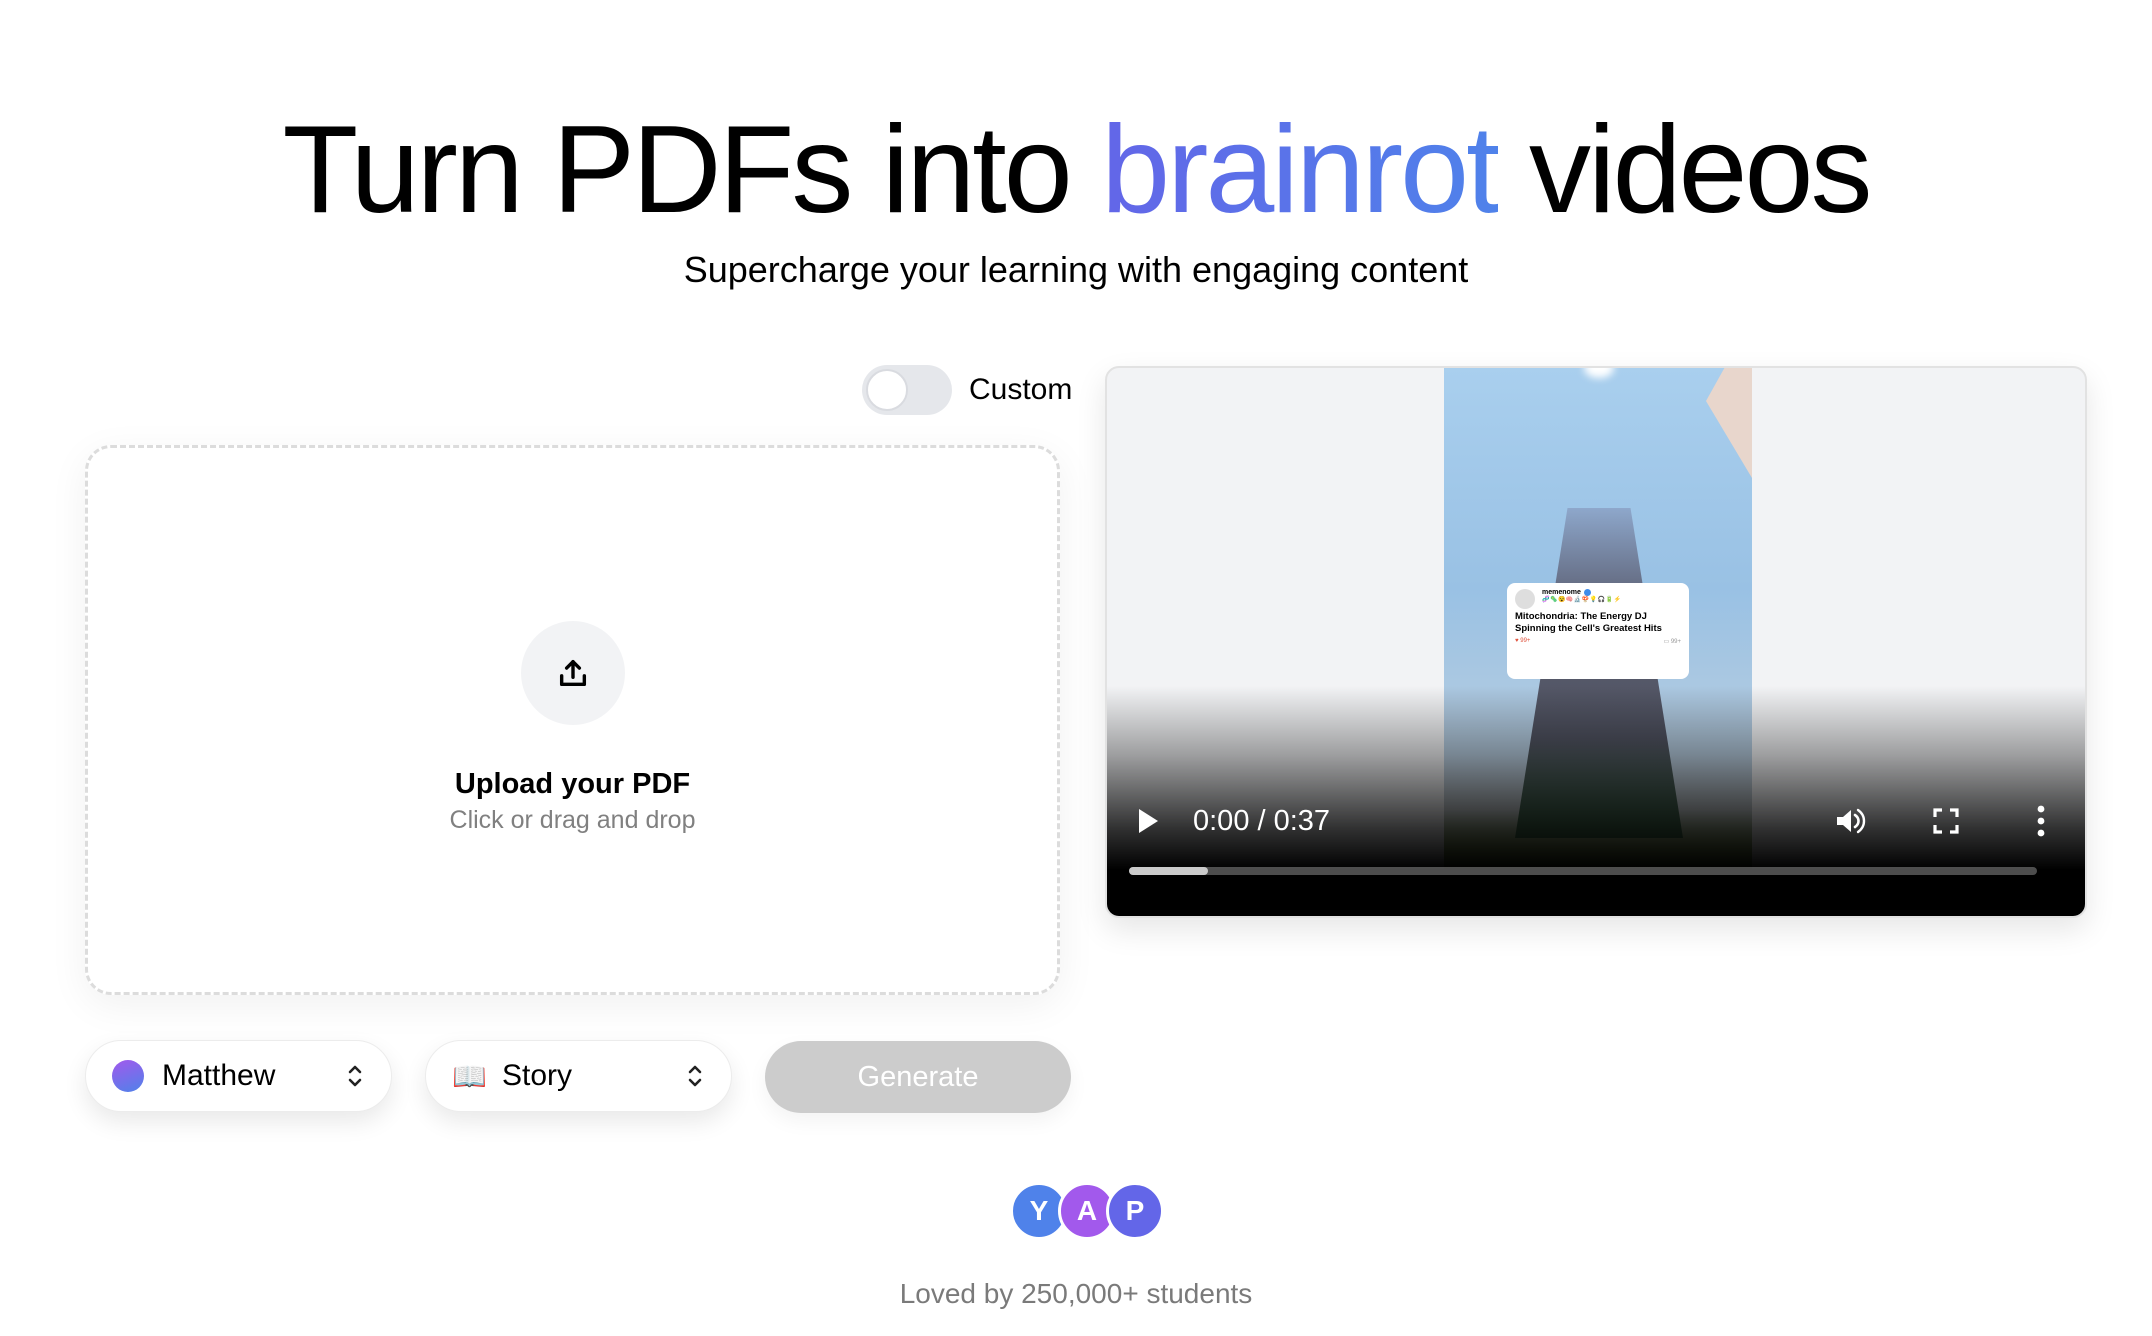 The height and width of the screenshot is (1336, 2152). Describe the element at coordinates (219, 1075) in the screenshot. I see `voice-select-value: Matthew` at that location.